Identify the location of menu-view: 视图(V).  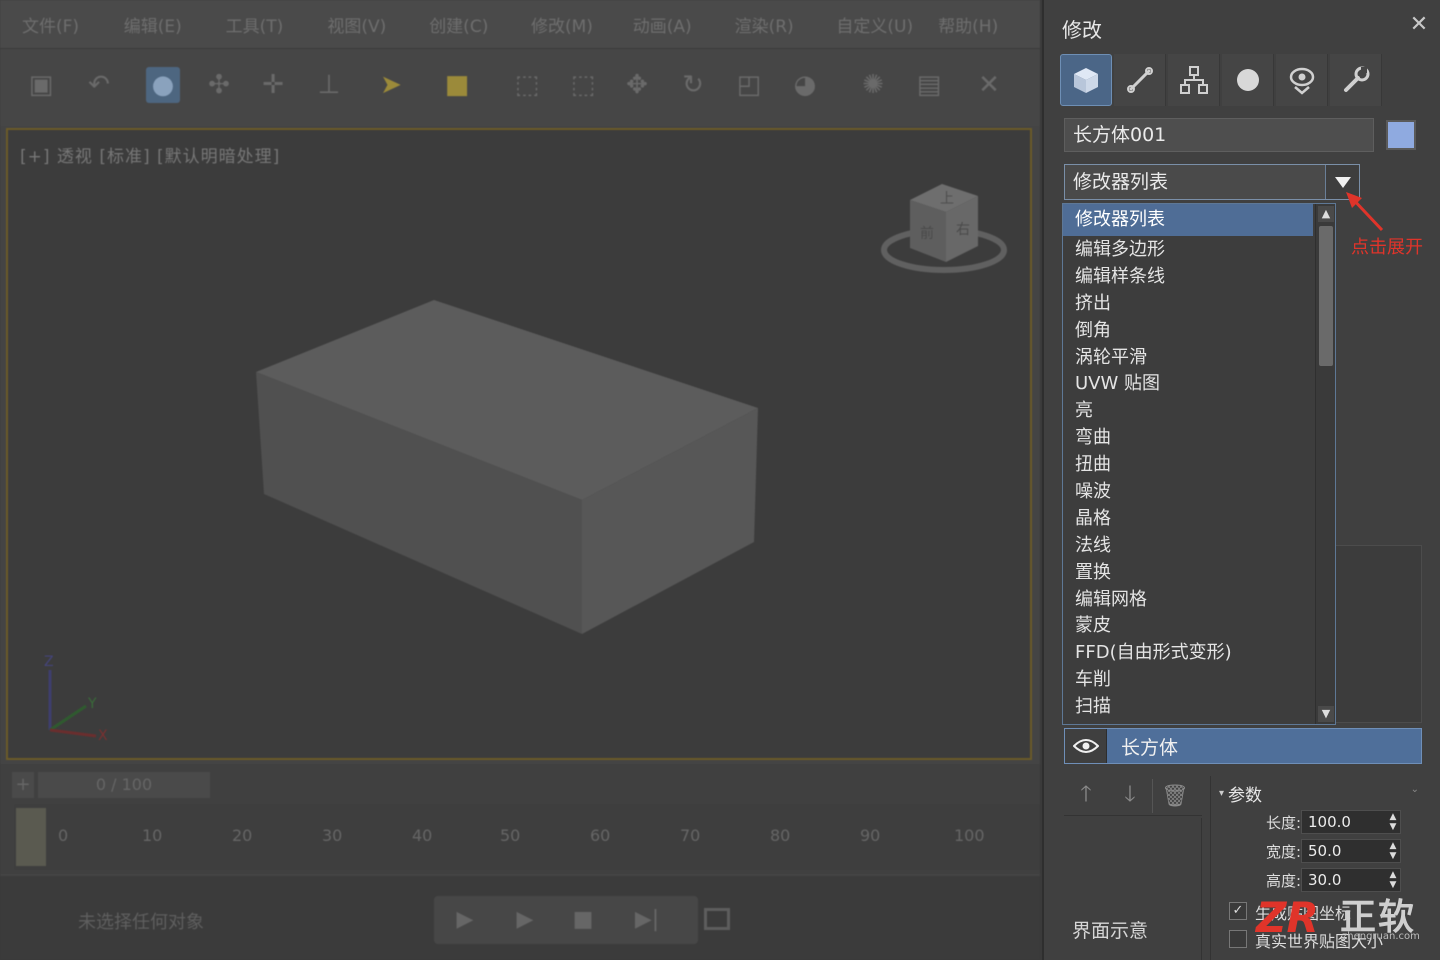
(378, 24).